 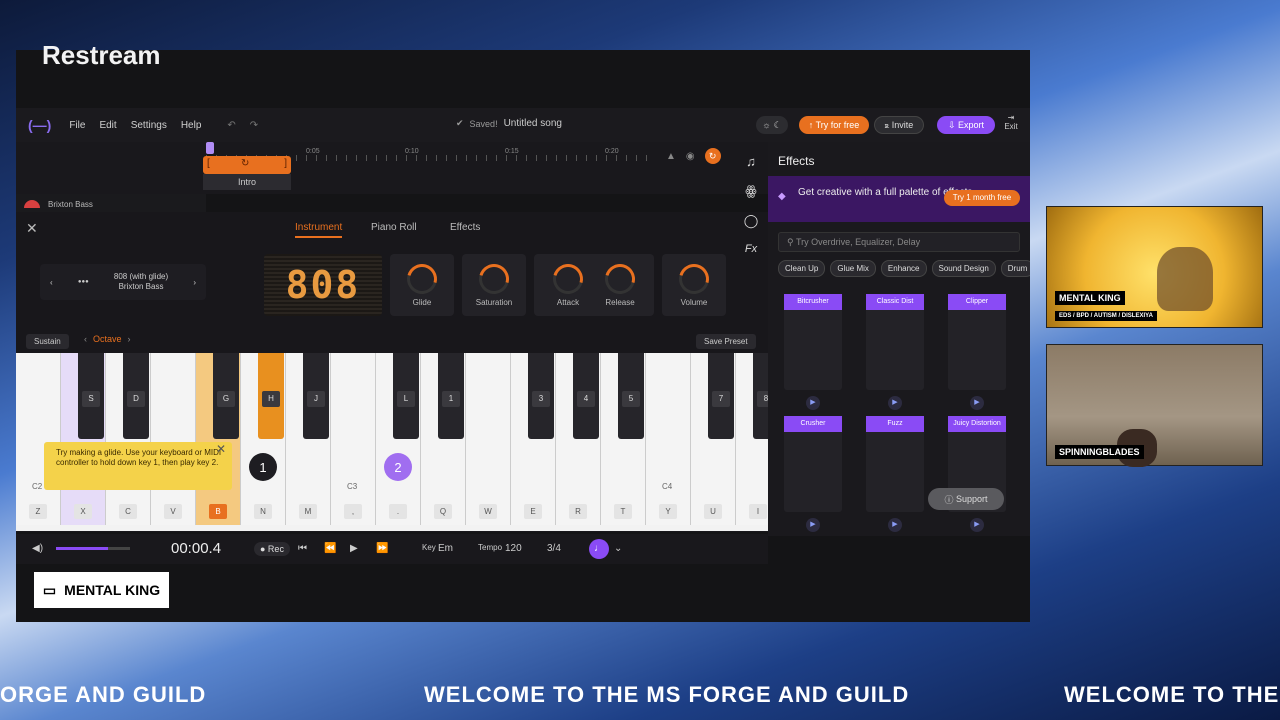 I want to click on saturation-knob: Saturation, so click(x=494, y=285).